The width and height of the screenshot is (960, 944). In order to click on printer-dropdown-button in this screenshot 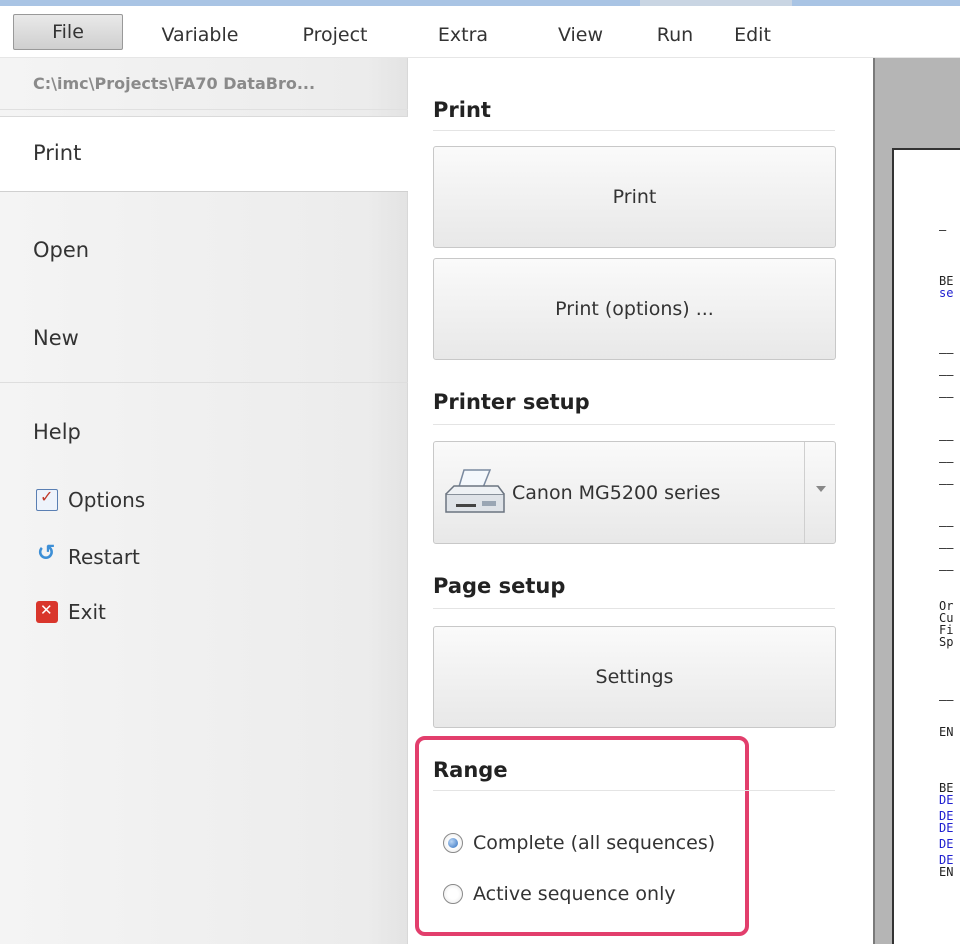, I will do `click(820, 492)`.